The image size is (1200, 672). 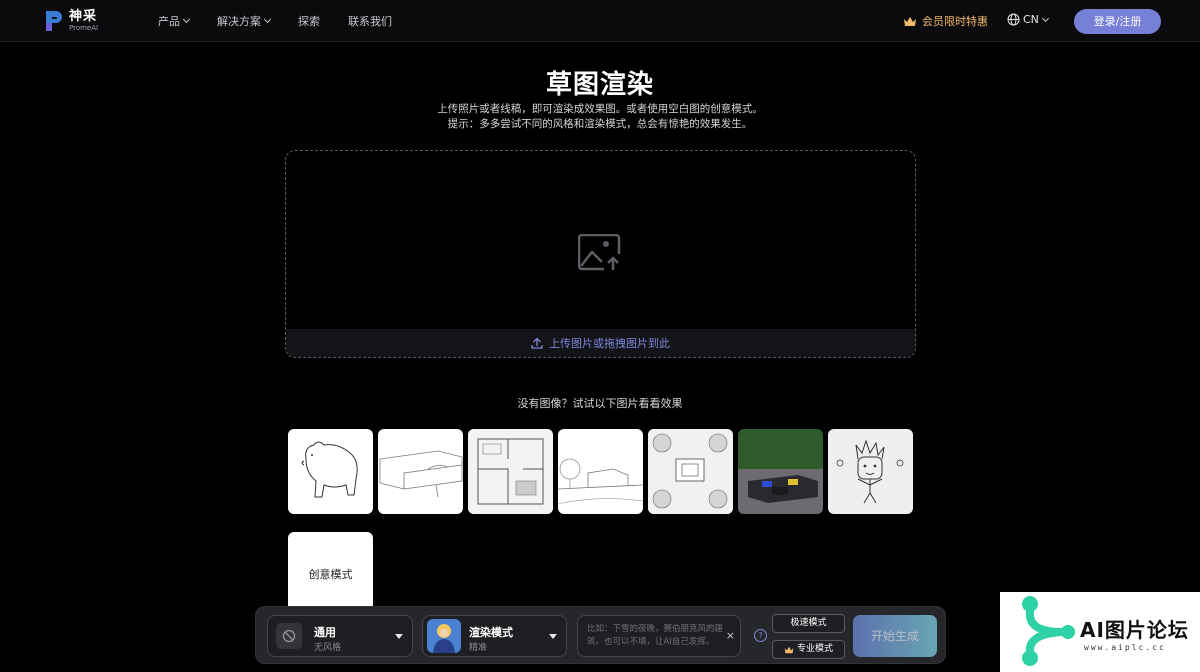 I want to click on logo-name: 神采, so click(x=83, y=16).